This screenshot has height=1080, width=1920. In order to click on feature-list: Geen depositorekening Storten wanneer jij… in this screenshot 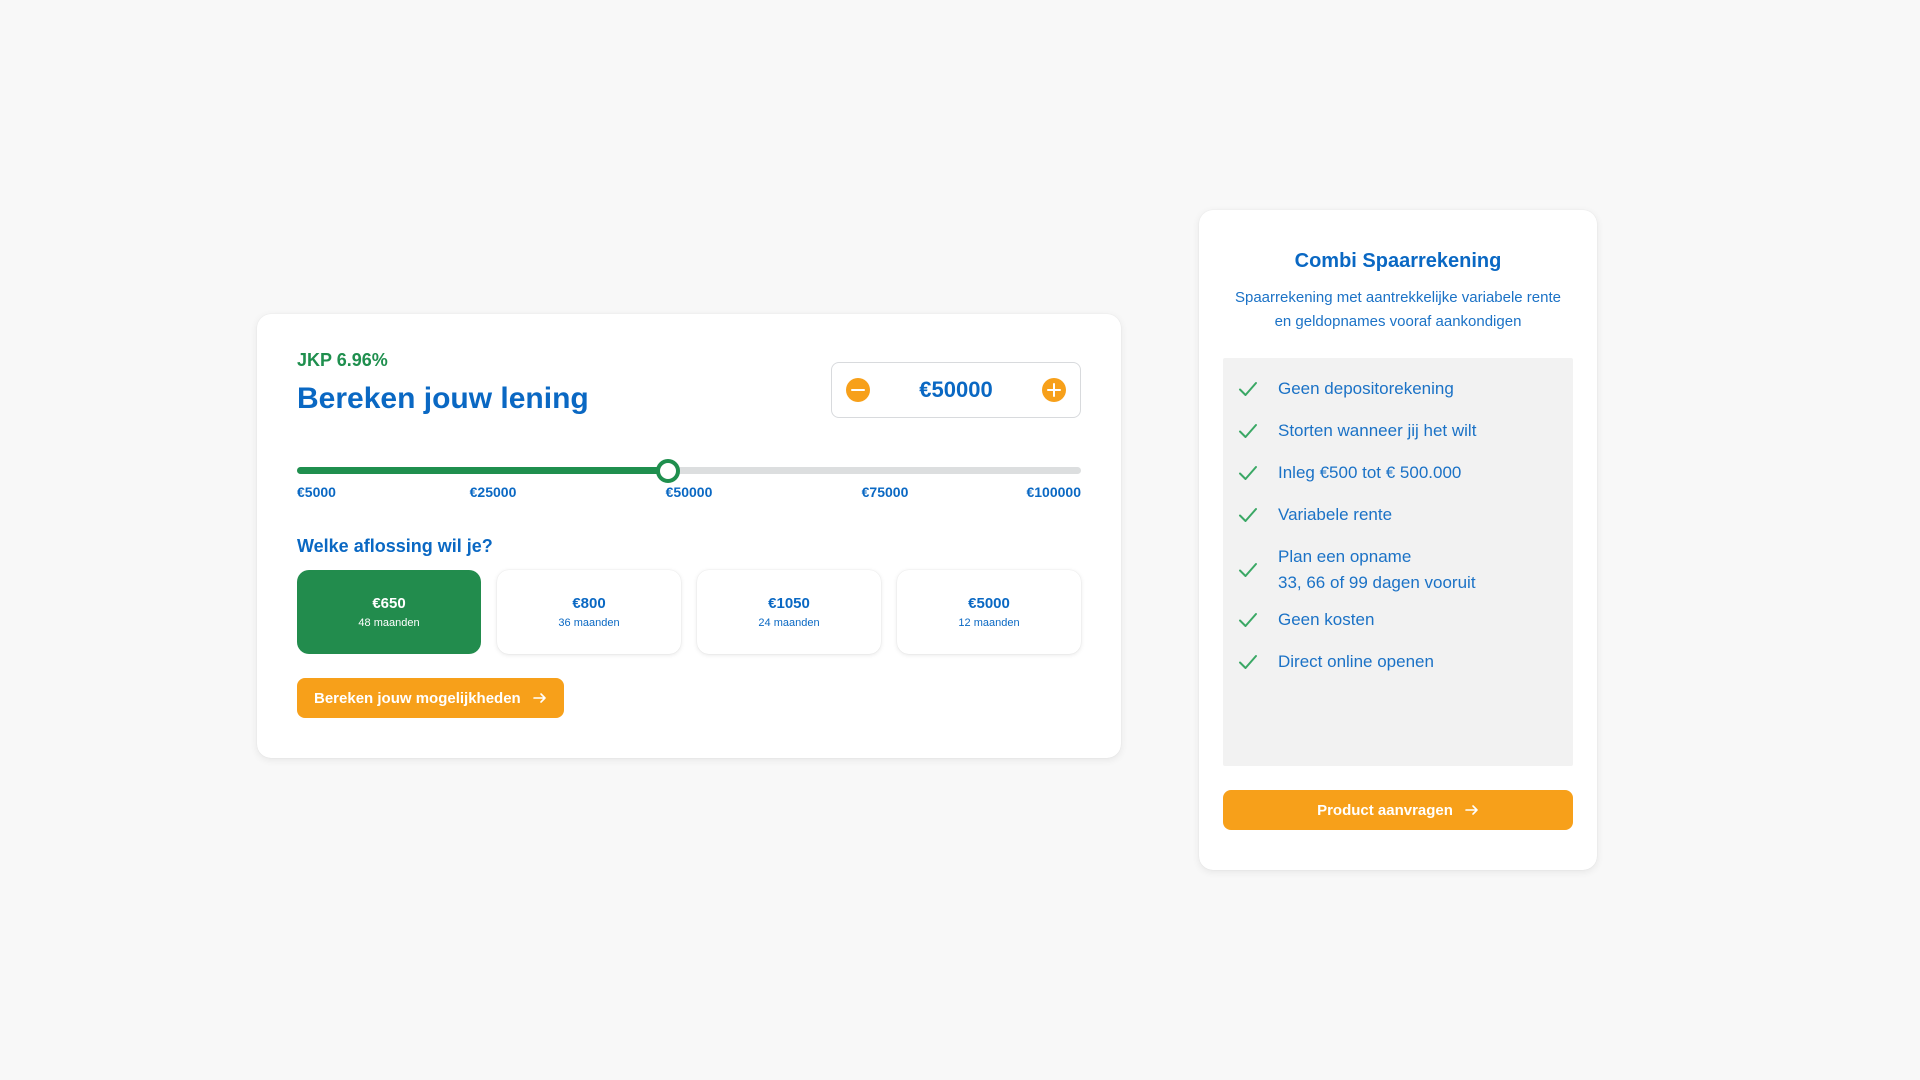, I will do `click(1398, 562)`.